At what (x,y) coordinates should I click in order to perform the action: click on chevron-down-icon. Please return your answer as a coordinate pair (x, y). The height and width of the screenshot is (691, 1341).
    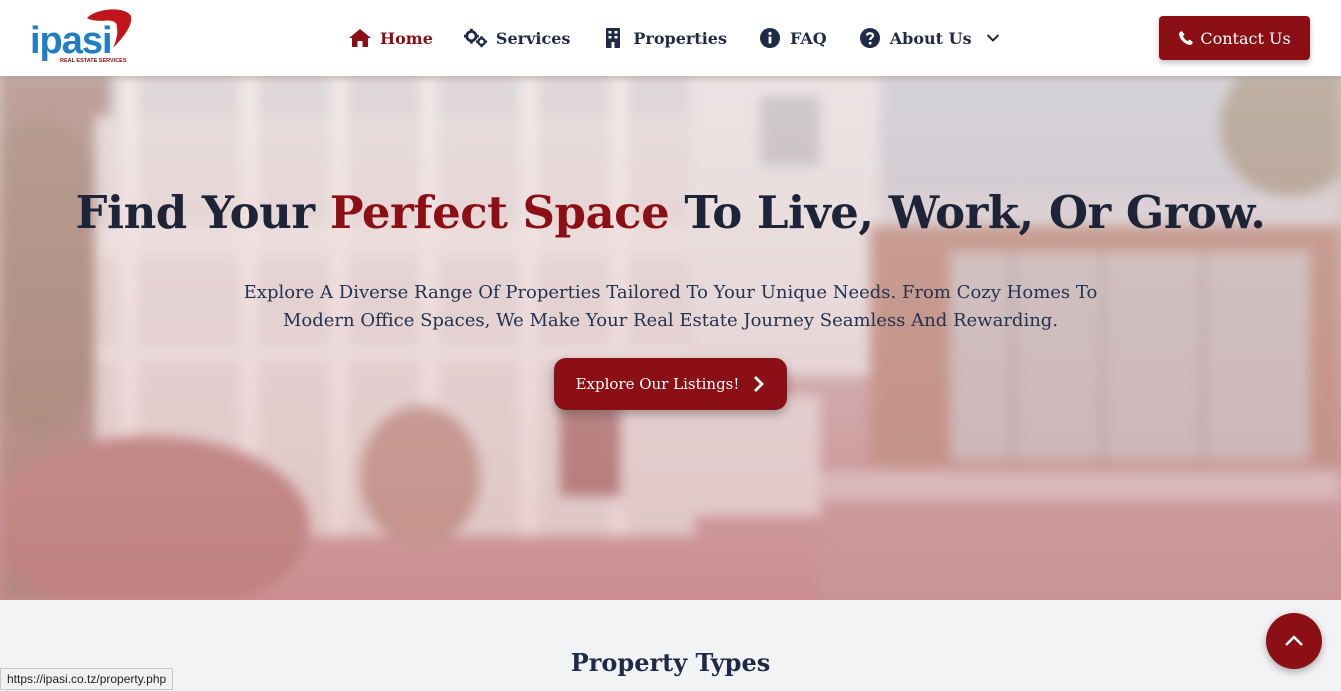
    Looking at the image, I should click on (993, 38).